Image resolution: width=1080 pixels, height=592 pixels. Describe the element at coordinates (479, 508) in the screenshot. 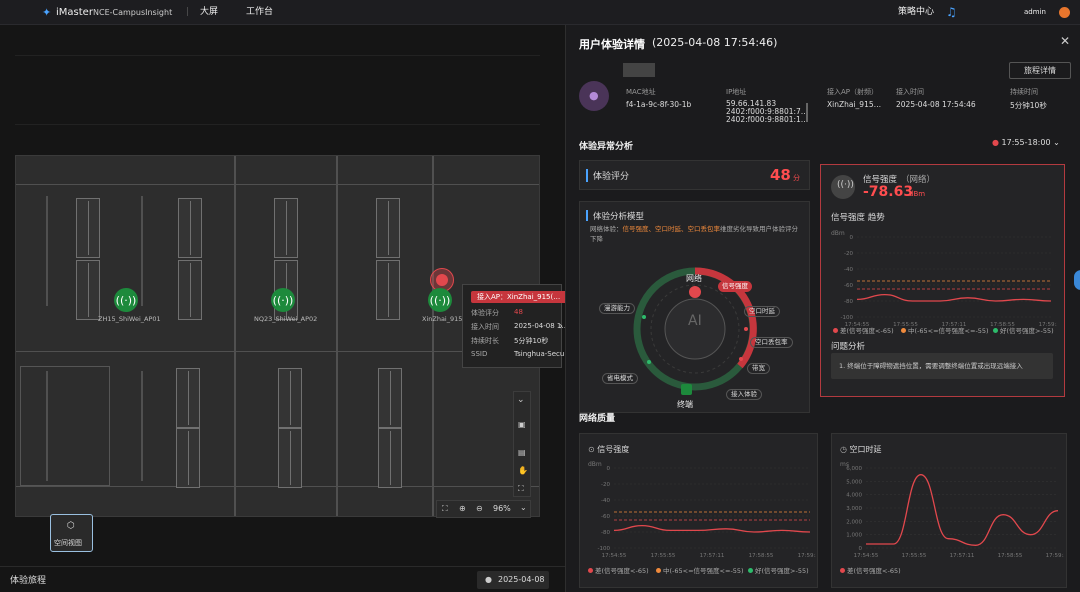

I see `zoom-out-icon: ⊖` at that location.